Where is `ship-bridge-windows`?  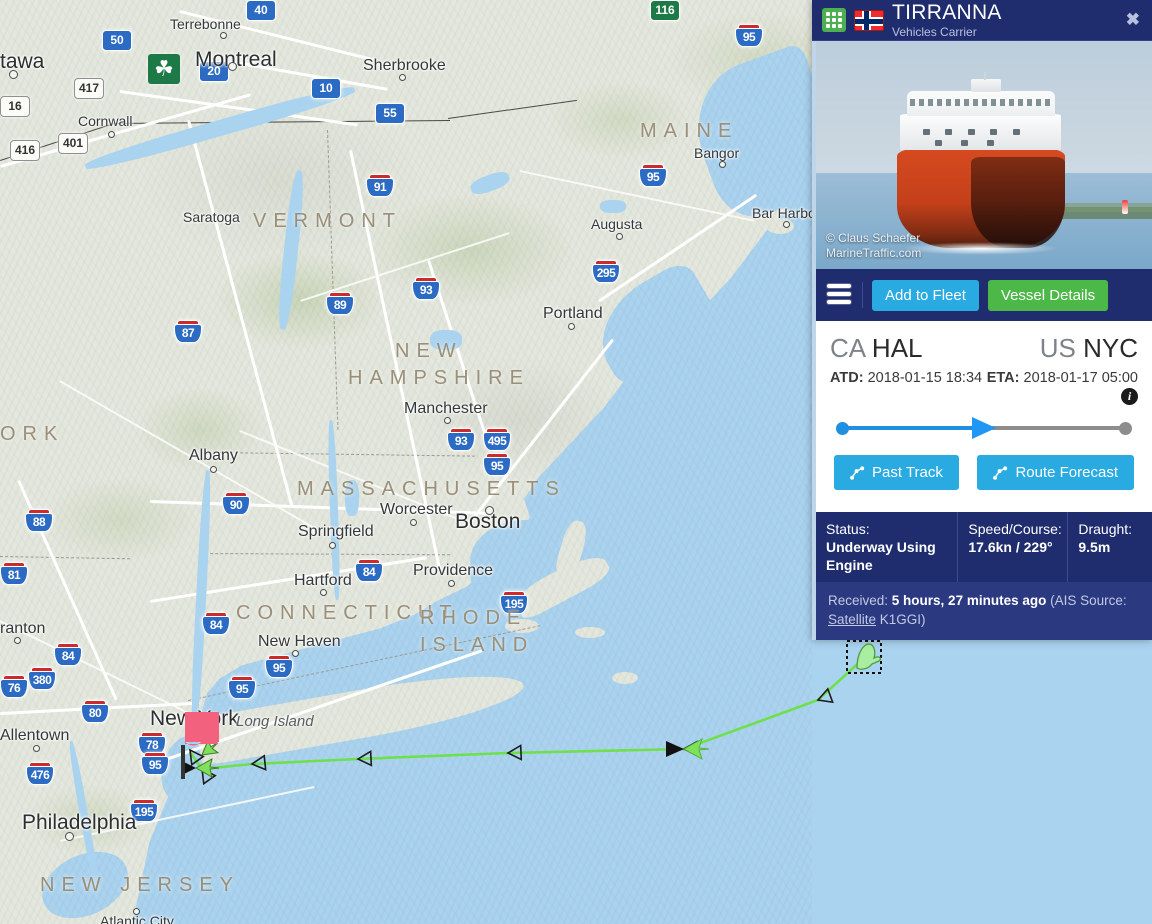
ship-bridge-windows is located at coordinates (981, 102).